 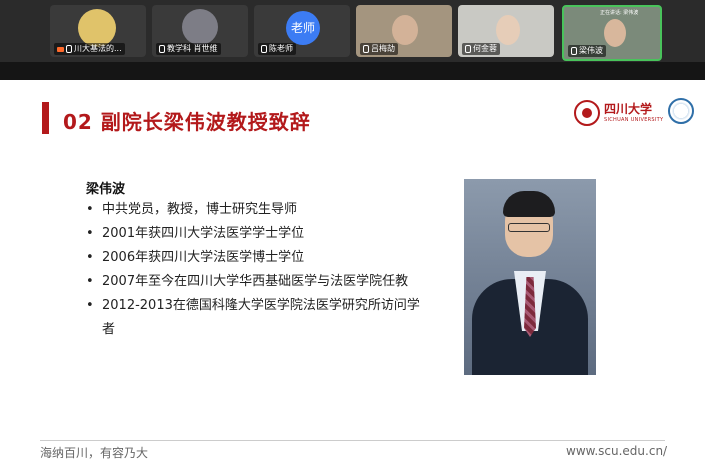 I want to click on camera-icon, so click(x=60, y=49).